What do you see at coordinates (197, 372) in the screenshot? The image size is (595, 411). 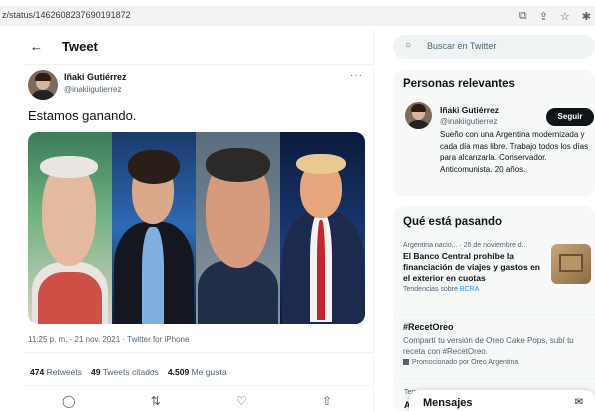 I see `likes-stat: 4.509 Me gusta` at bounding box center [197, 372].